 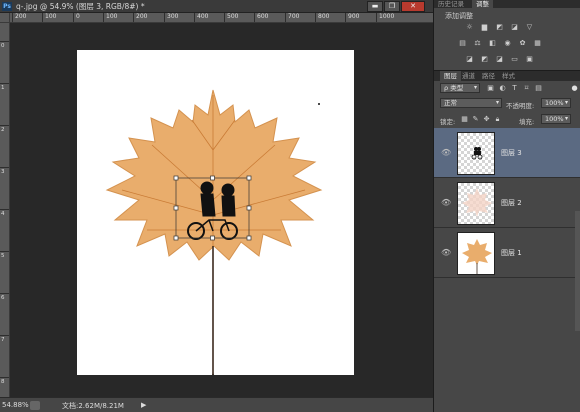 What do you see at coordinates (577, 271) in the screenshot?
I see `layers-scrollbar` at bounding box center [577, 271].